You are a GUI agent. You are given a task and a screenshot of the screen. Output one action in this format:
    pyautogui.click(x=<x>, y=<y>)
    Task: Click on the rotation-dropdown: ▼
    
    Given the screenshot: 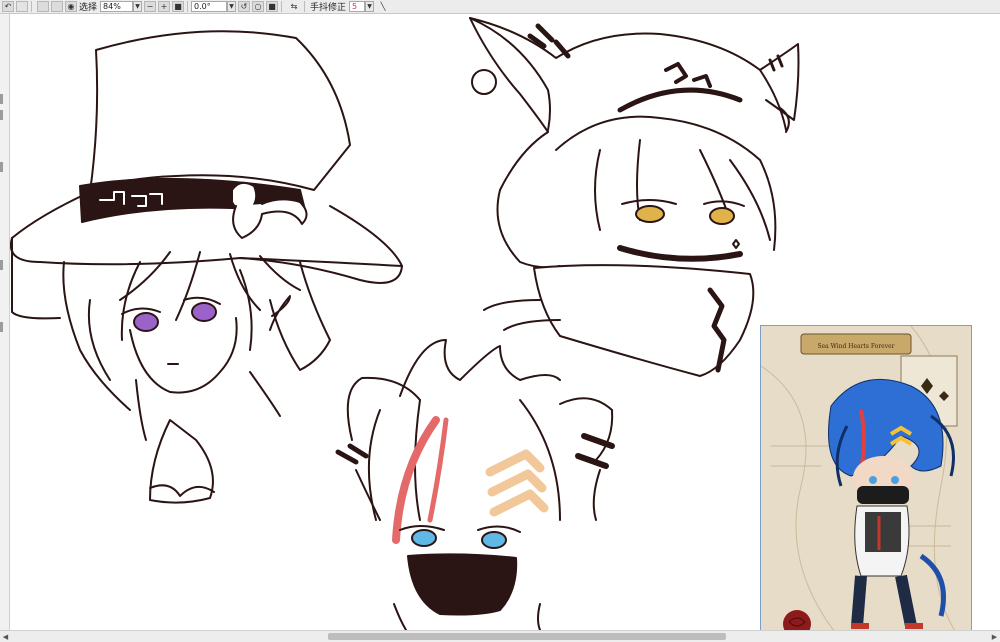 What is the action you would take?
    pyautogui.click(x=232, y=6)
    